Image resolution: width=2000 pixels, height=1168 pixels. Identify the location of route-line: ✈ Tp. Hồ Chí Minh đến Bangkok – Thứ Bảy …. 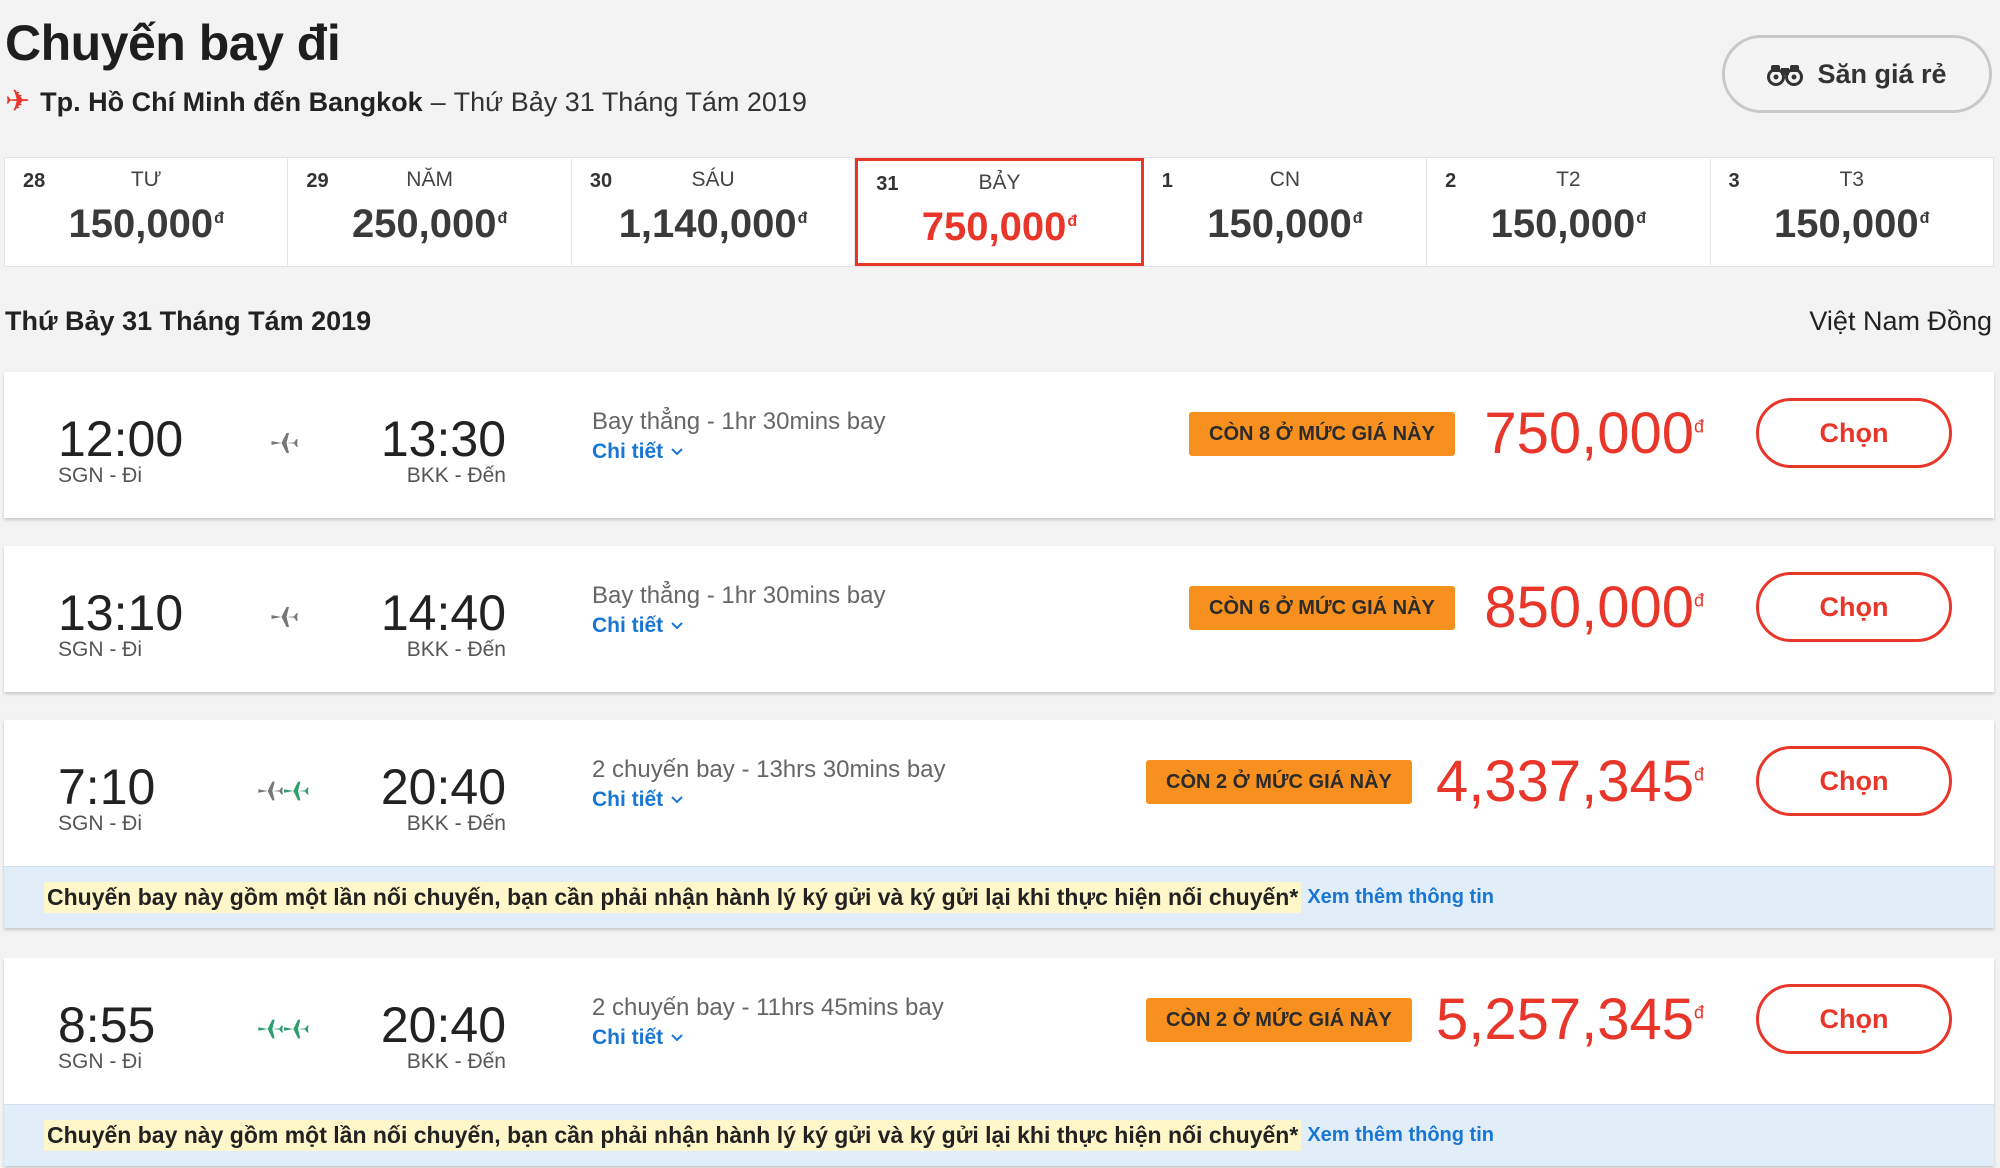
(406, 102).